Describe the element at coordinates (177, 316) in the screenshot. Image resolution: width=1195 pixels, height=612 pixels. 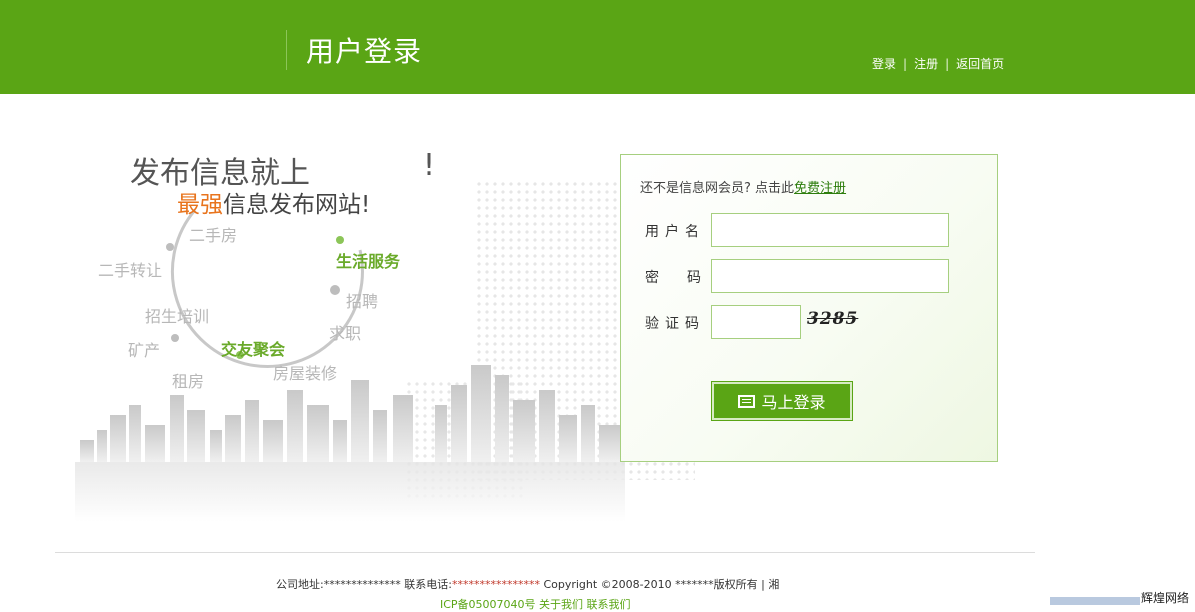
I see `tag-training: 招生培训` at that location.